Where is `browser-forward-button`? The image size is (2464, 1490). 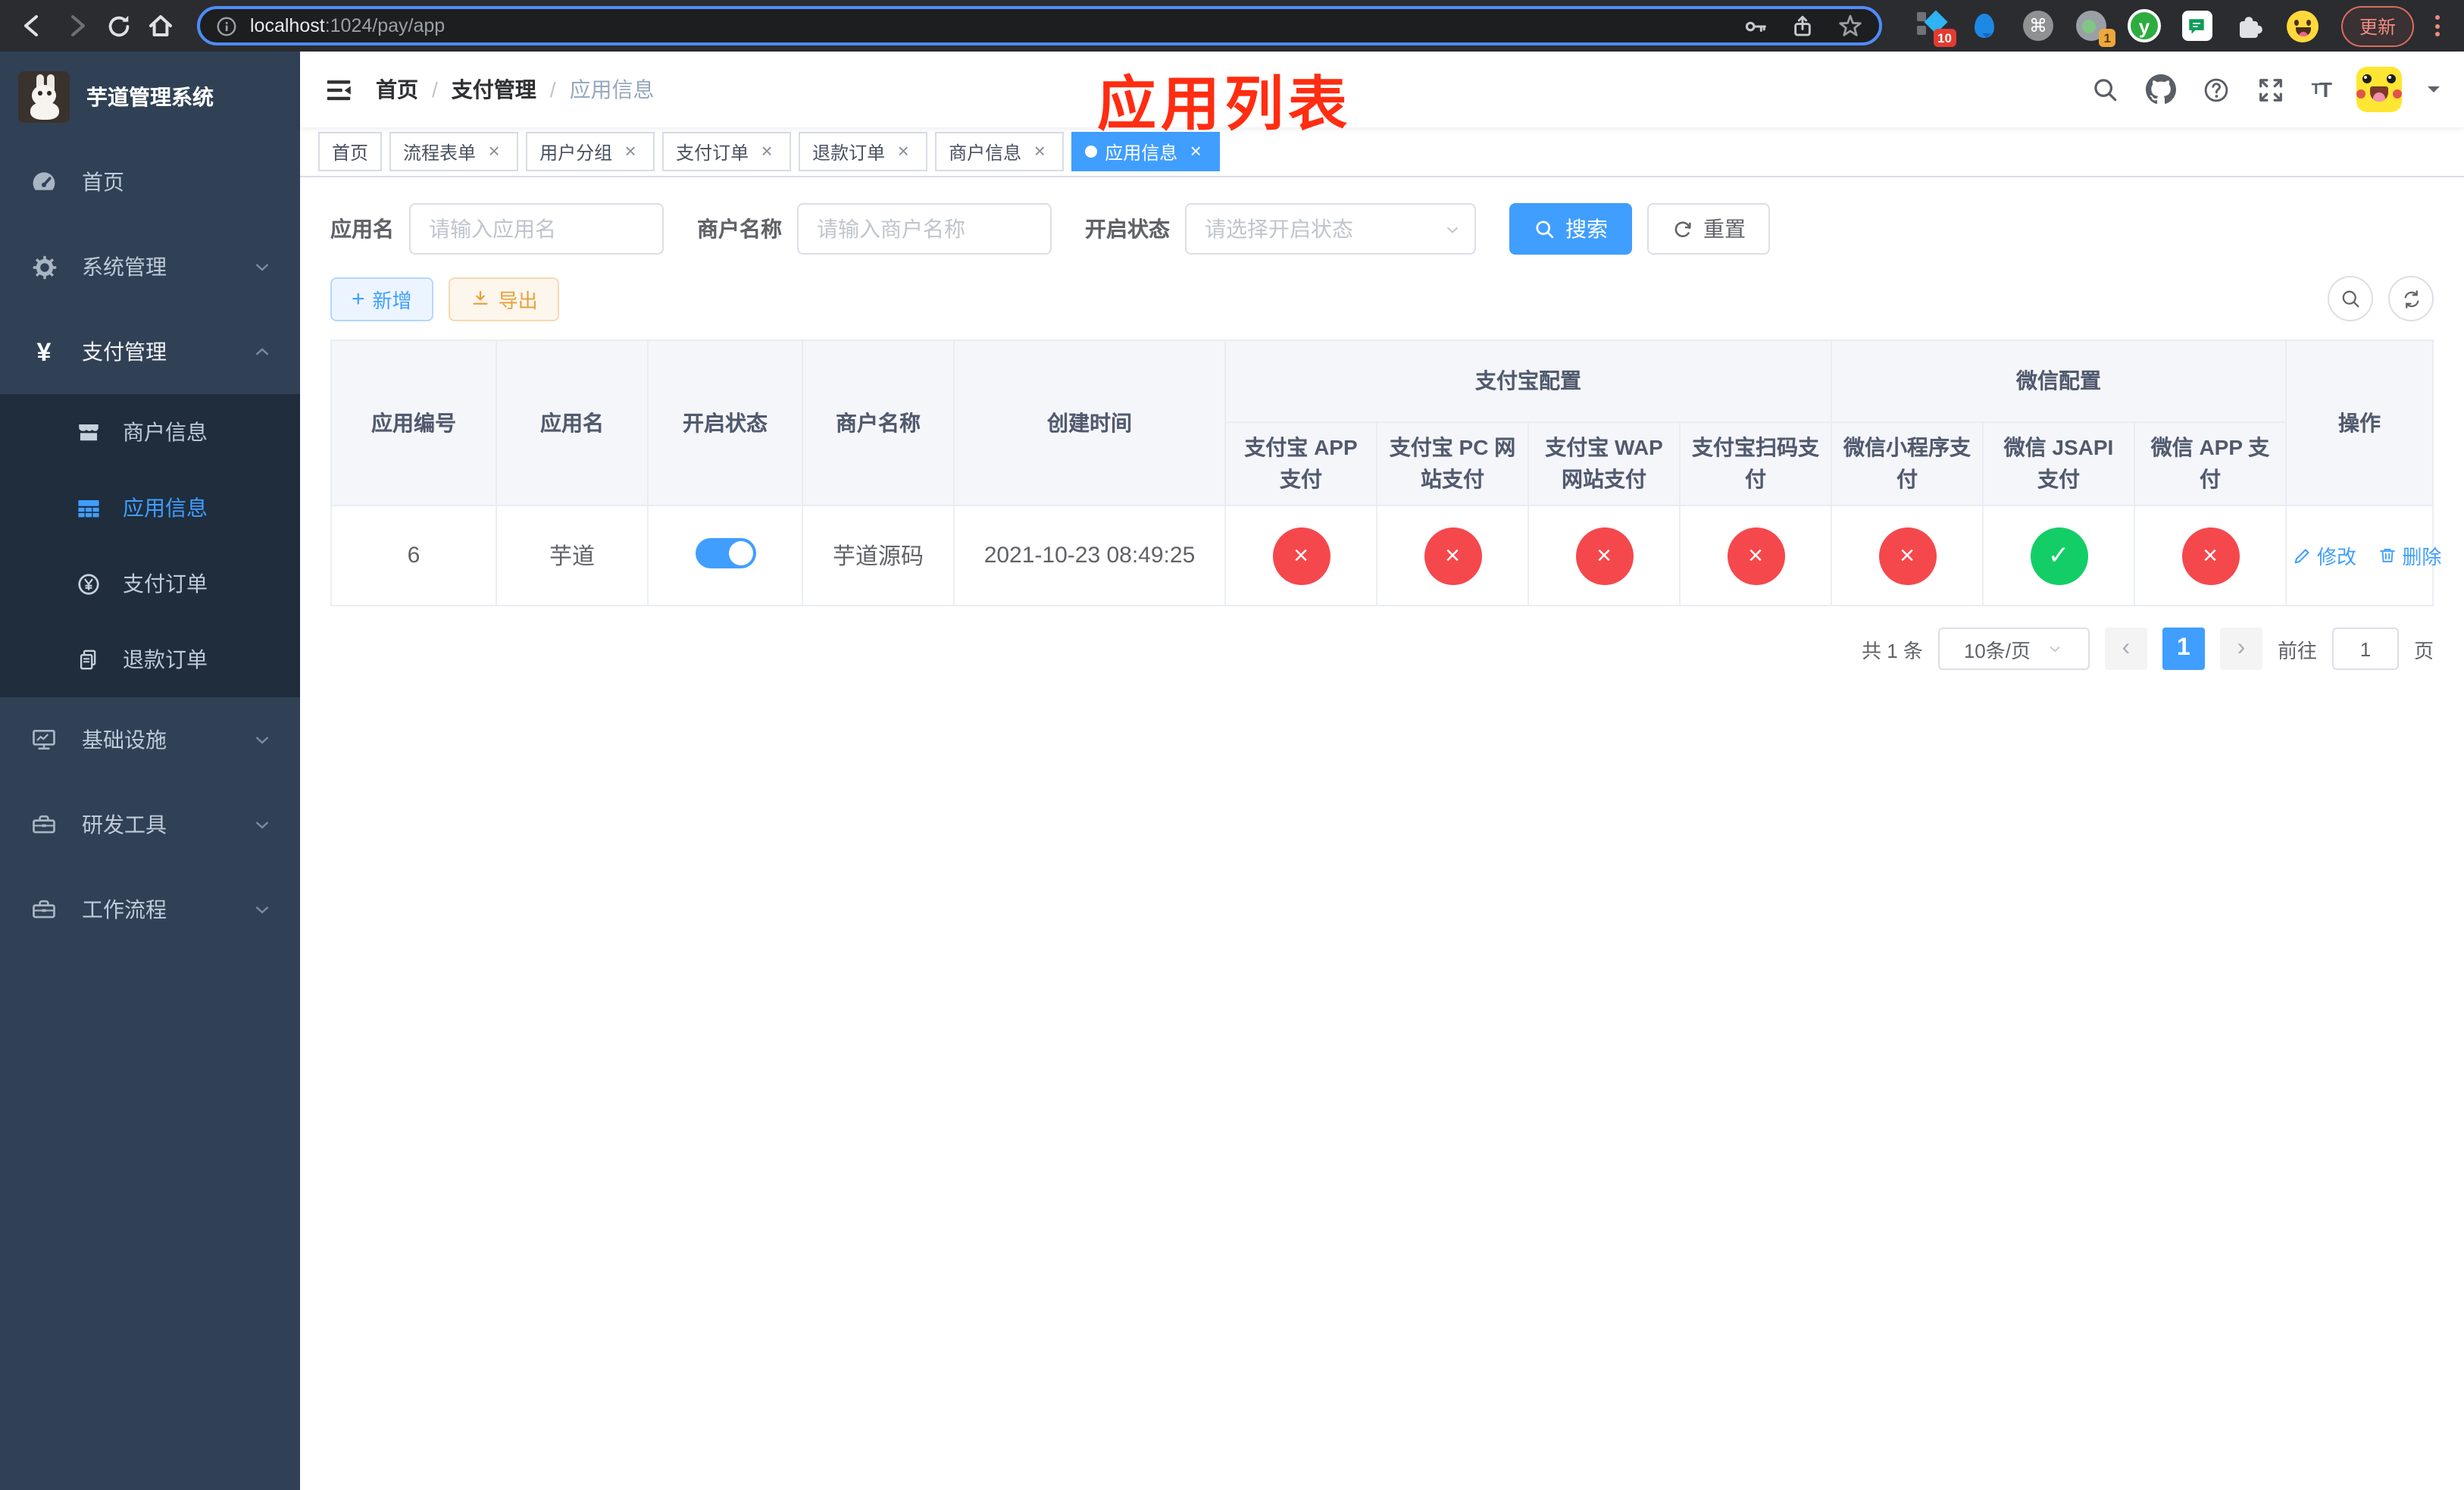 browser-forward-button is located at coordinates (76, 26).